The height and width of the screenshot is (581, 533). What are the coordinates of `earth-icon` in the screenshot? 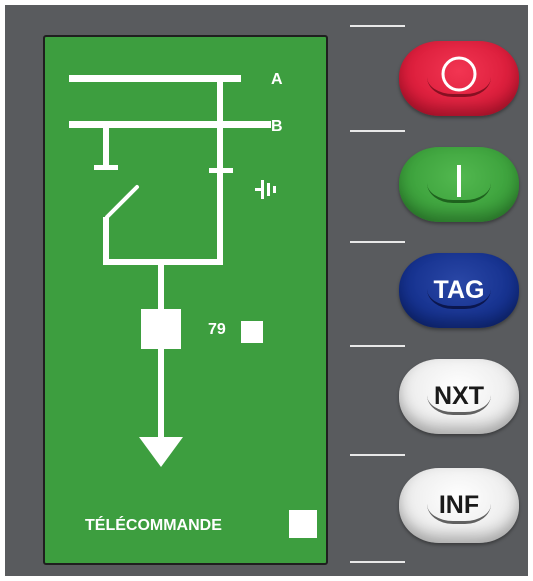 It's located at (265, 189).